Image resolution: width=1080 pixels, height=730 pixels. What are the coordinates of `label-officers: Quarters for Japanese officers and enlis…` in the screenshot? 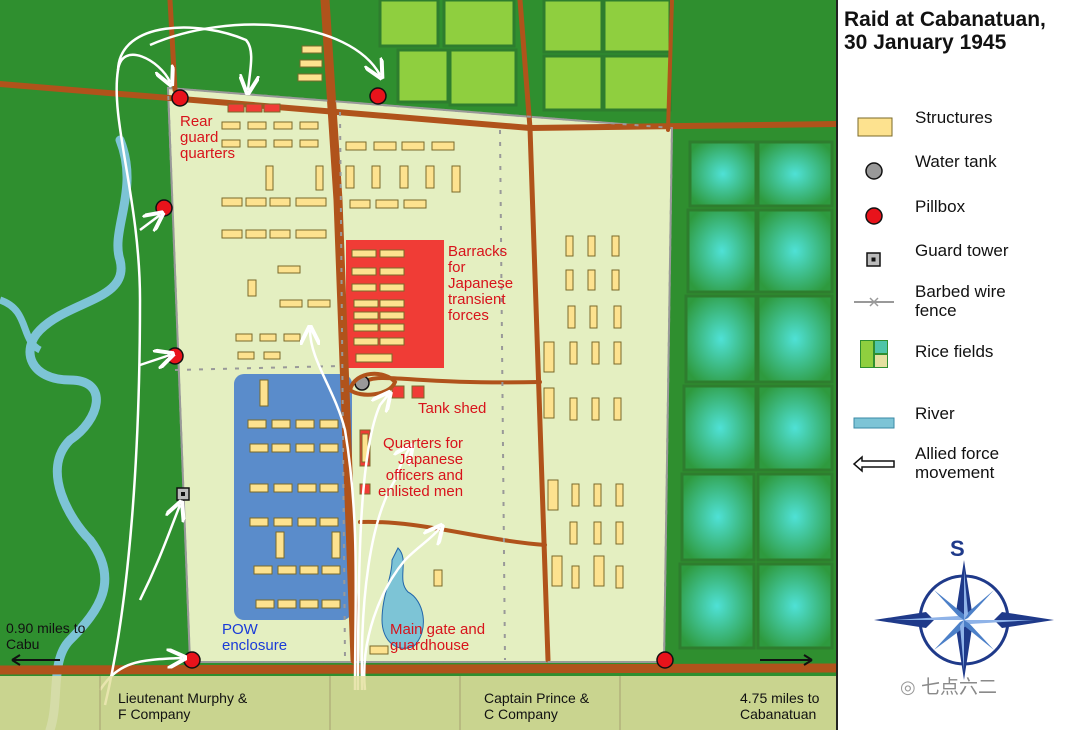 It's located at (421, 467).